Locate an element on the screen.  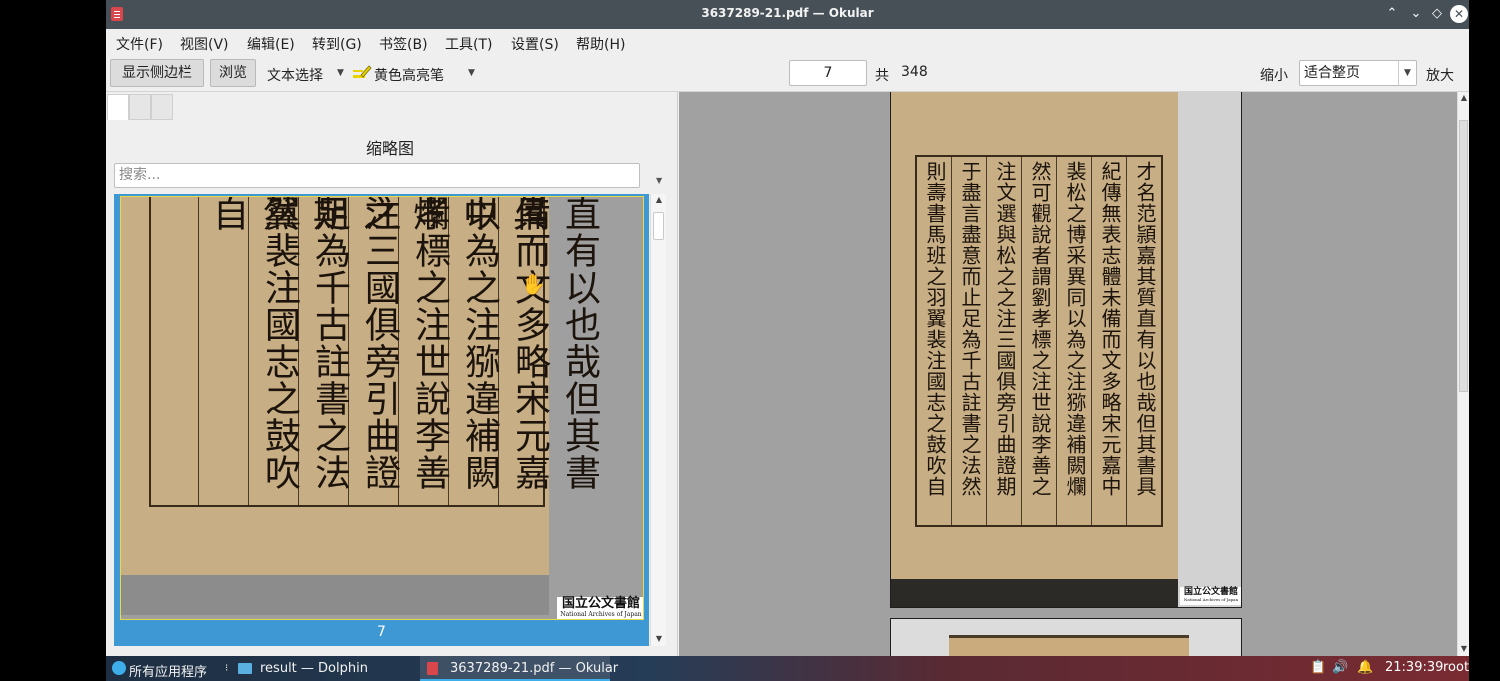
paper-area is located at coordinates (1069, 645).